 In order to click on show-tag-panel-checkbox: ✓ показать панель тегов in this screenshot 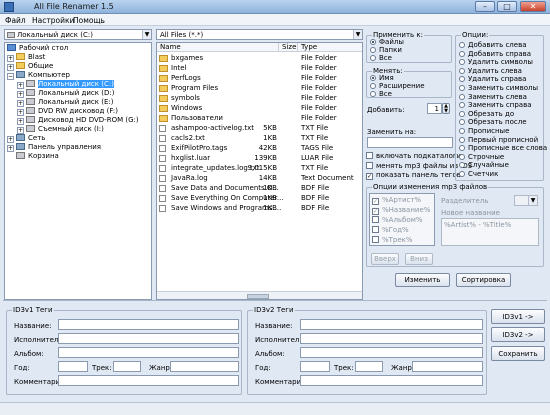, I will do `click(413, 175)`.